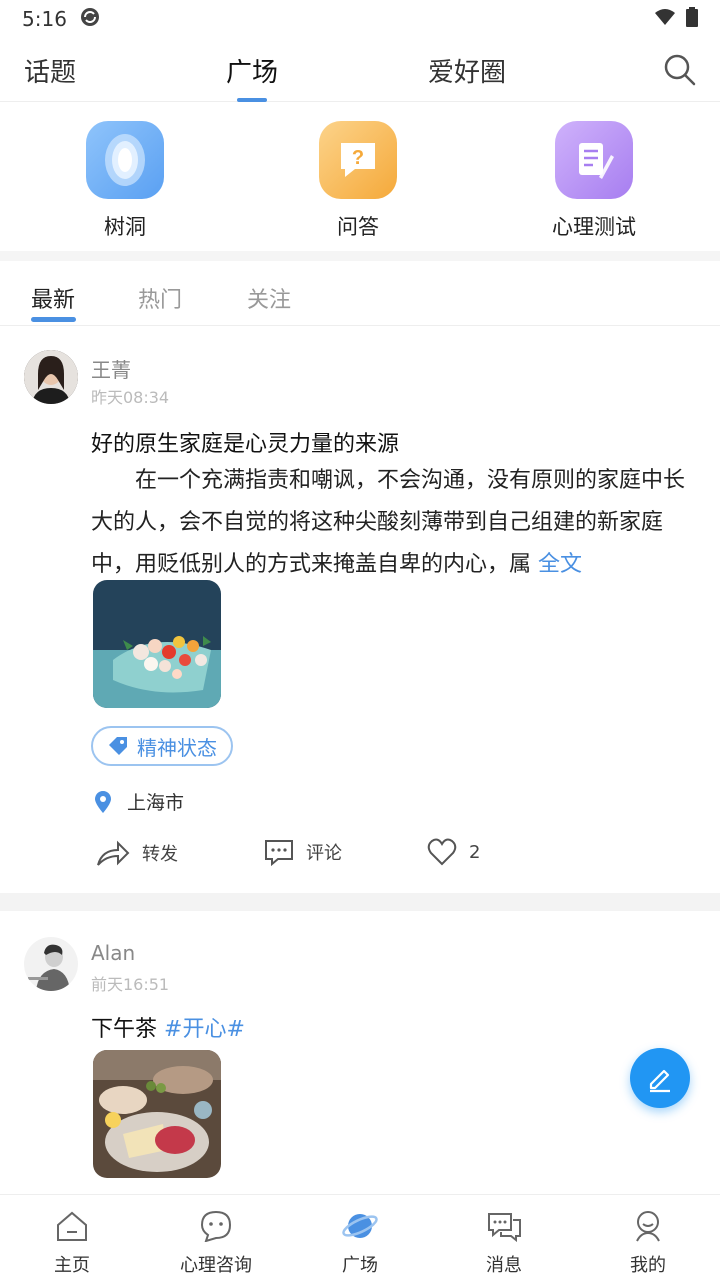 This screenshot has width=720, height=1280. What do you see at coordinates (72, 1265) in the screenshot?
I see `nav-home-label: 主页` at bounding box center [72, 1265].